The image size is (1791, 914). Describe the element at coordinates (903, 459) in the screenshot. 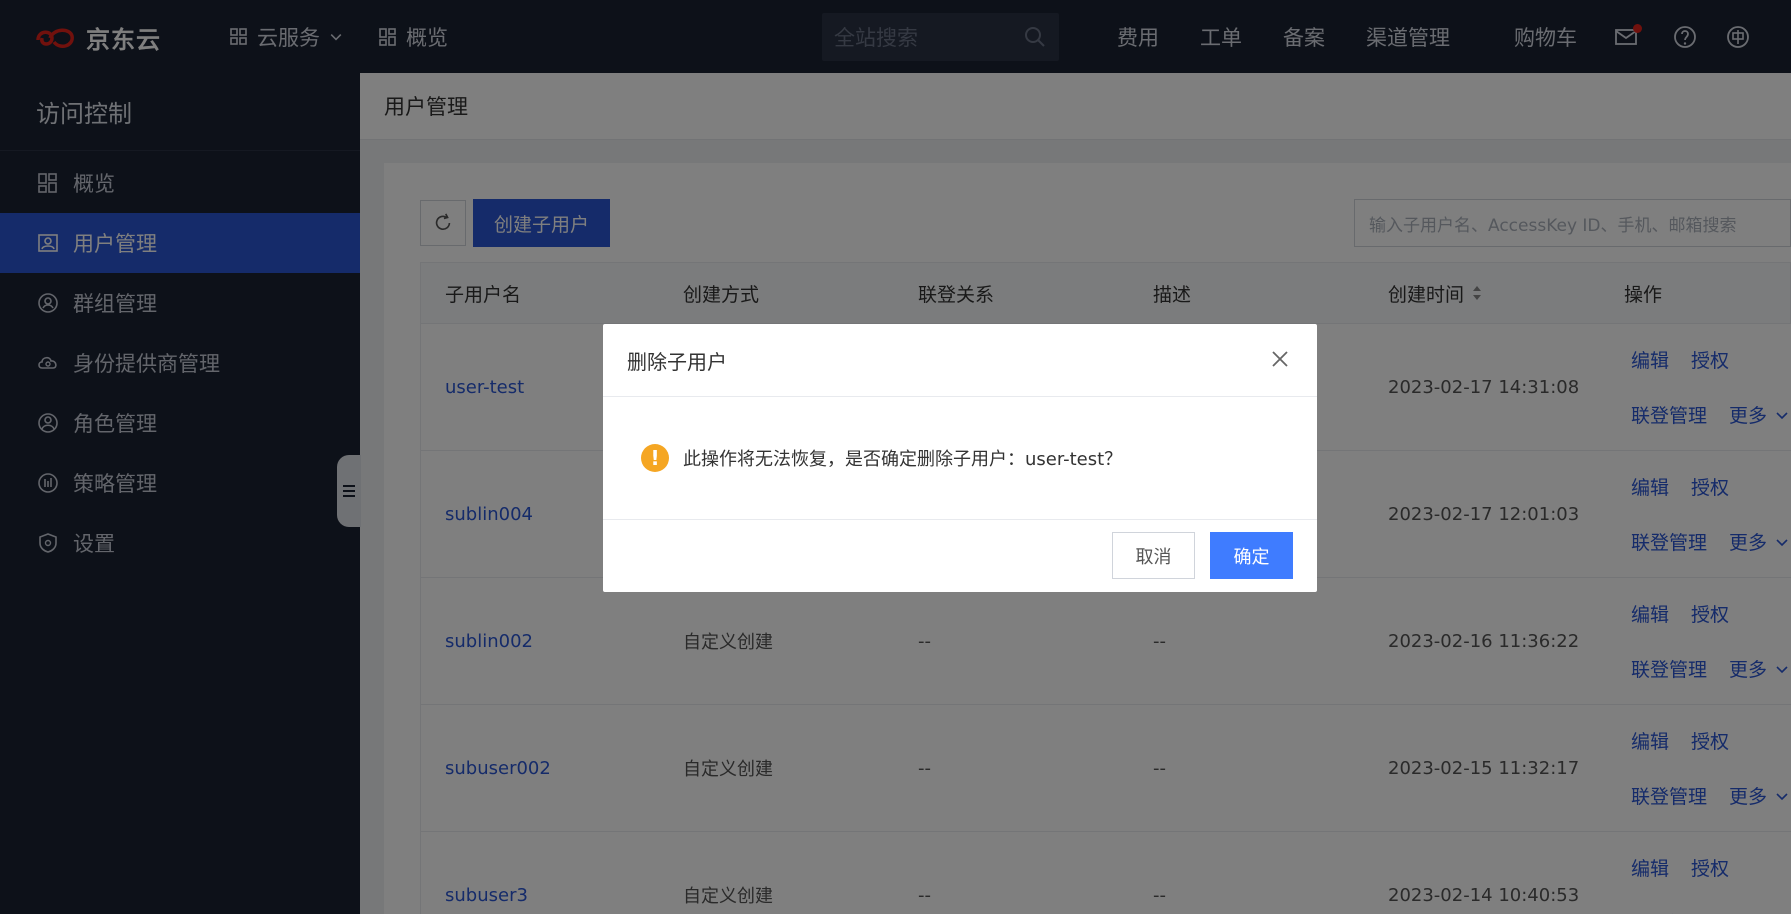

I see `dialog-message: 此操作将无法恢复，是否确定删除子用户：user-test？` at that location.